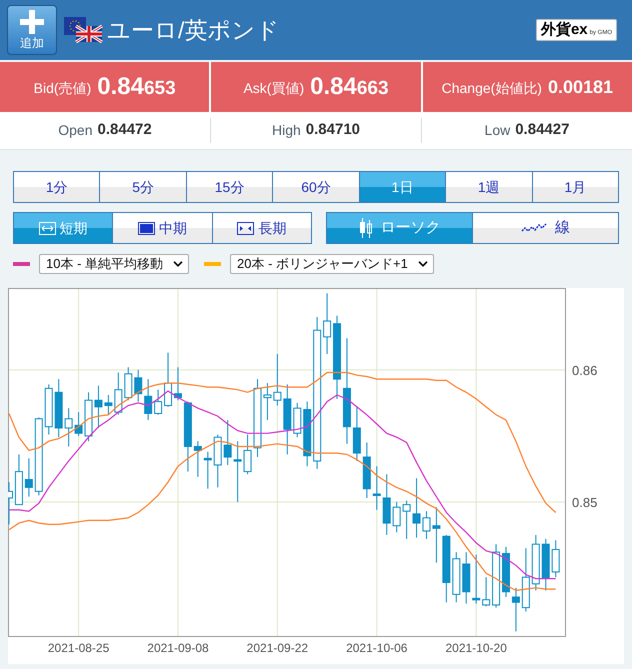 The image size is (632, 669). What do you see at coordinates (564, 29) in the screenshot?
I see `logo-text: 外貨ex` at bounding box center [564, 29].